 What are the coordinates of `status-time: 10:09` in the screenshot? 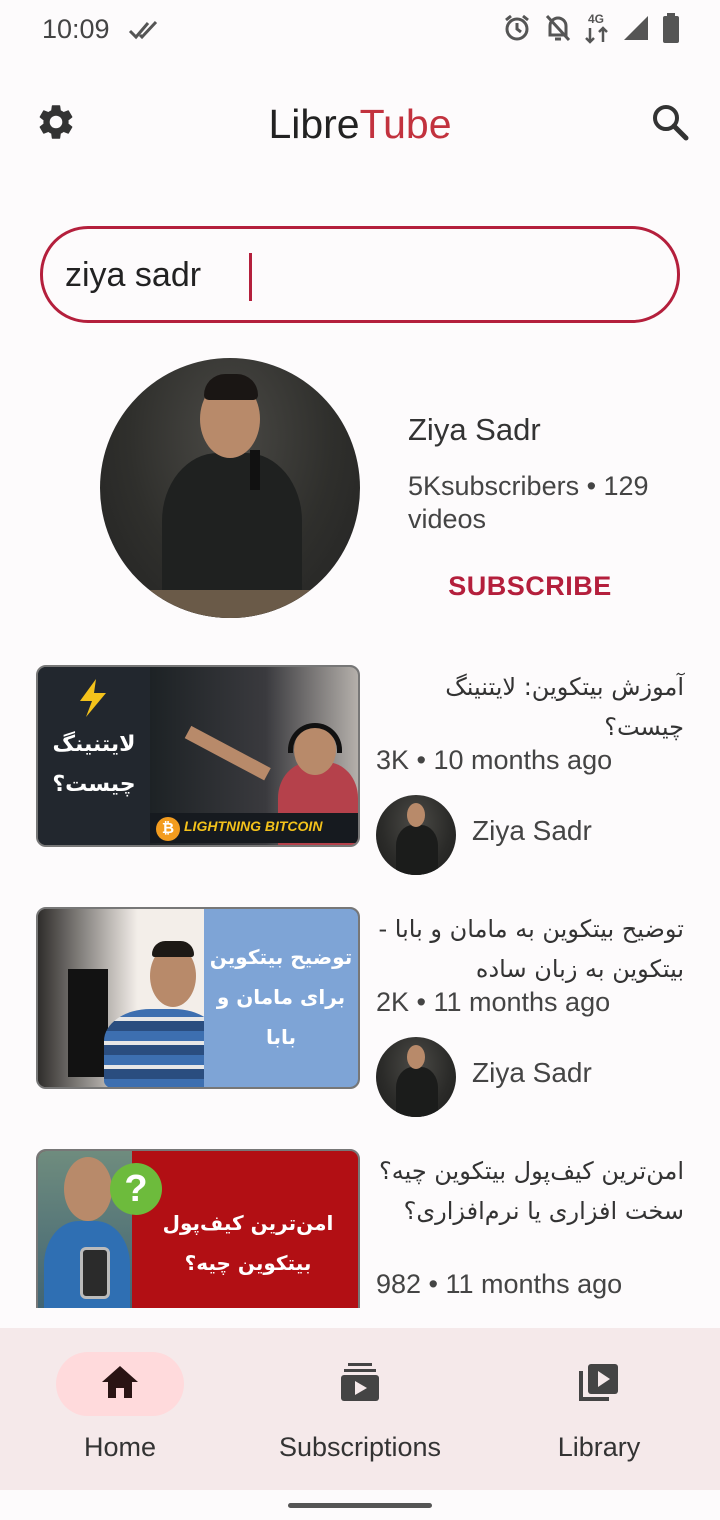 It's located at (76, 29).